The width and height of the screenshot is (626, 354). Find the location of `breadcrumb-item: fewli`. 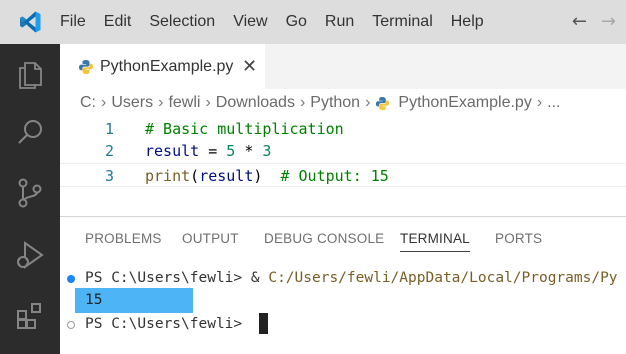

breadcrumb-item: fewli is located at coordinates (184, 103).